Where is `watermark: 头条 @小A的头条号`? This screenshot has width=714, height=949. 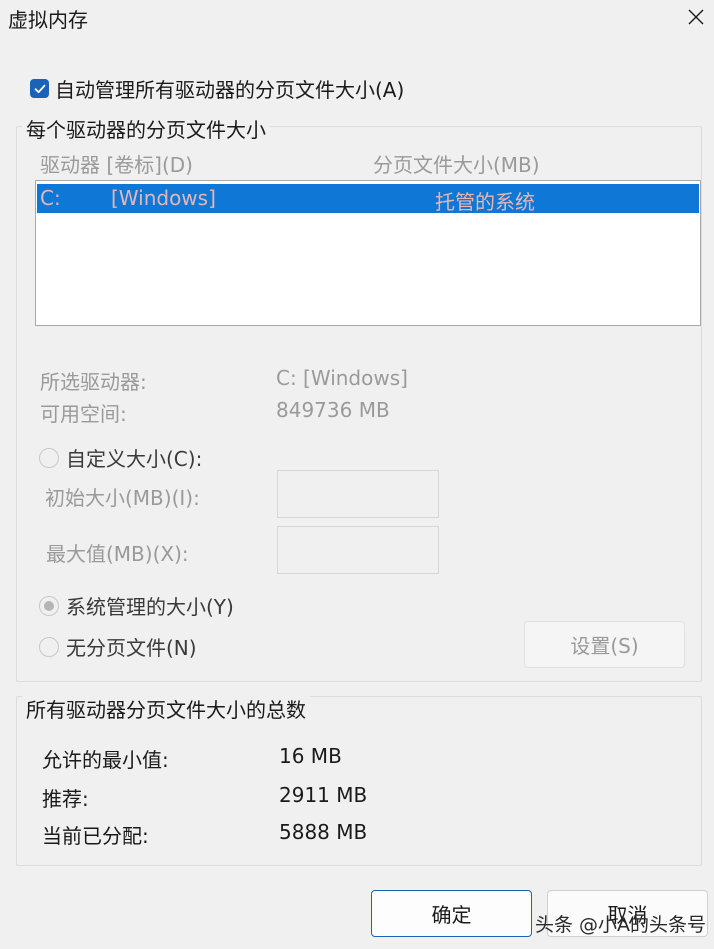 watermark: 头条 @小A的头条号 is located at coordinates (621, 925).